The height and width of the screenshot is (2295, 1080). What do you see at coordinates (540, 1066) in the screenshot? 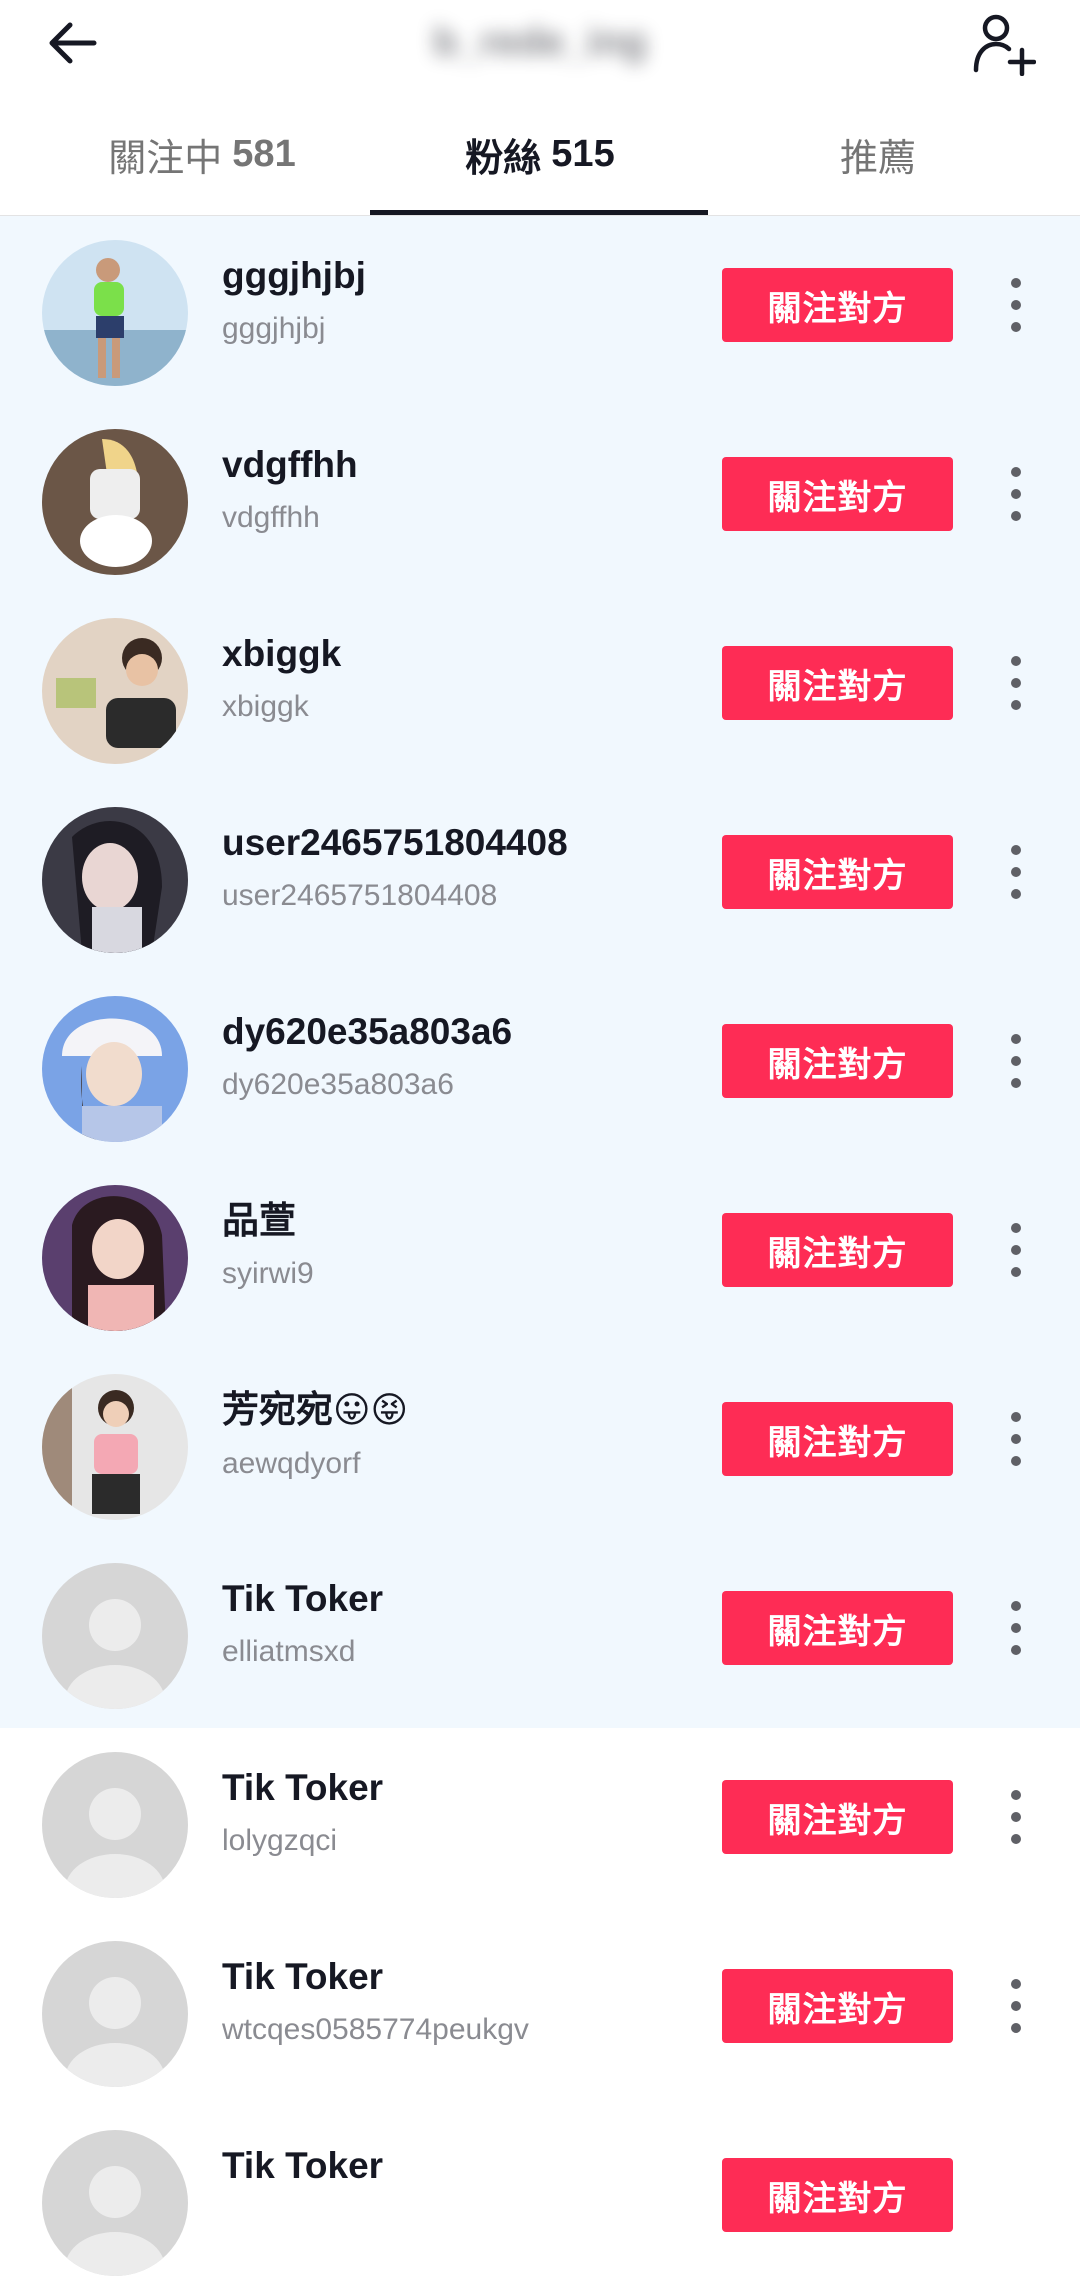
I see `list-item: dy620e35a803a6 dy620e35a803a6 關注對方` at bounding box center [540, 1066].